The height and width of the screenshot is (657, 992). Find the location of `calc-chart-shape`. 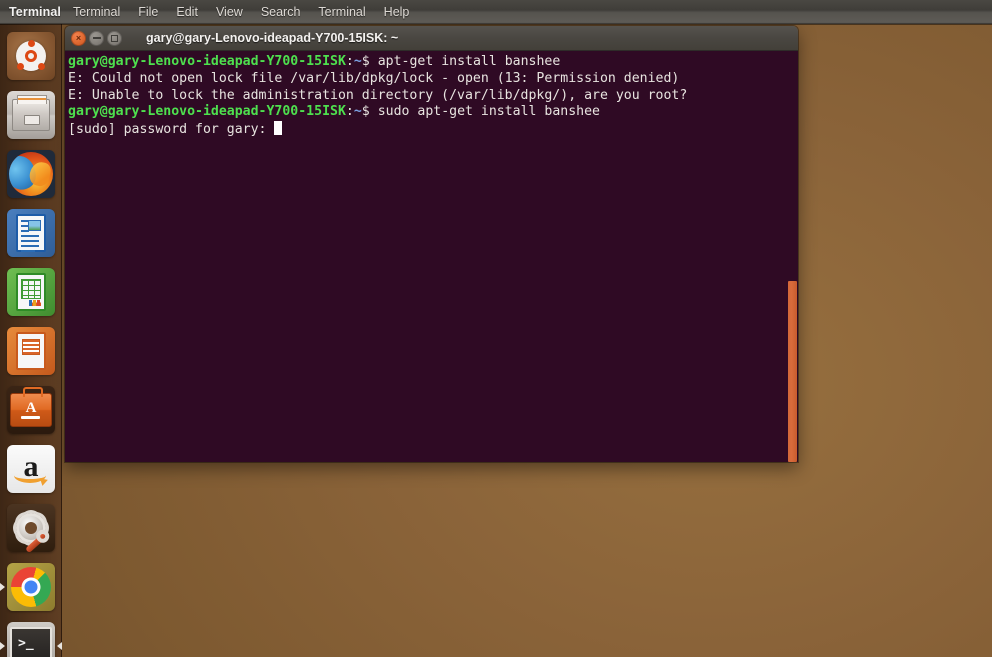

calc-chart-shape is located at coordinates (35, 300).